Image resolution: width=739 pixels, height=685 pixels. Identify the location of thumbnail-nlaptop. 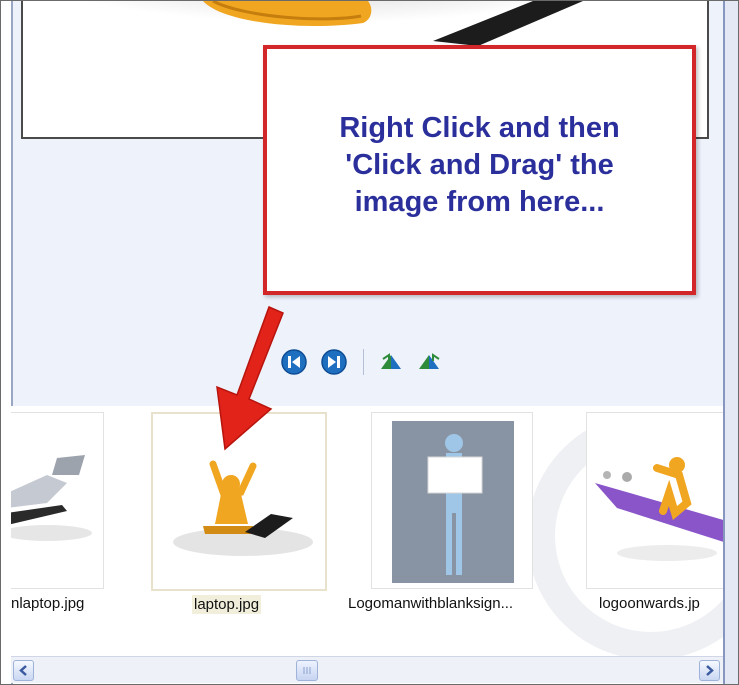
(57, 500).